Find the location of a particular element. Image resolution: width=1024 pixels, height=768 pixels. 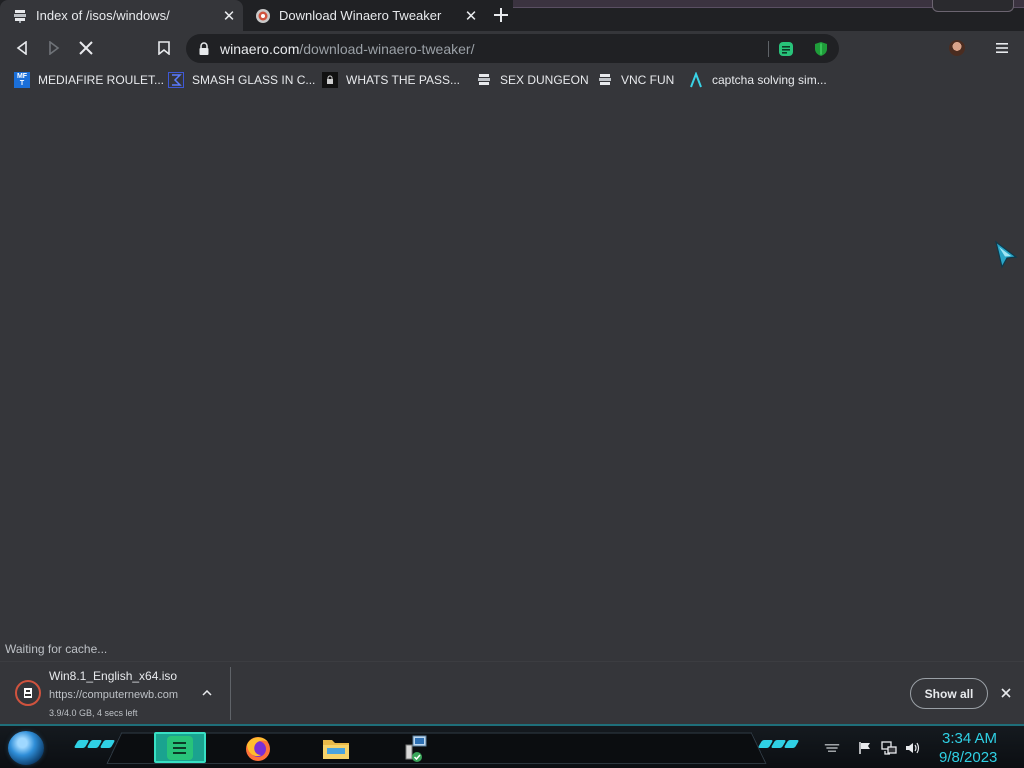

start-orb-icon is located at coordinates (26, 748).